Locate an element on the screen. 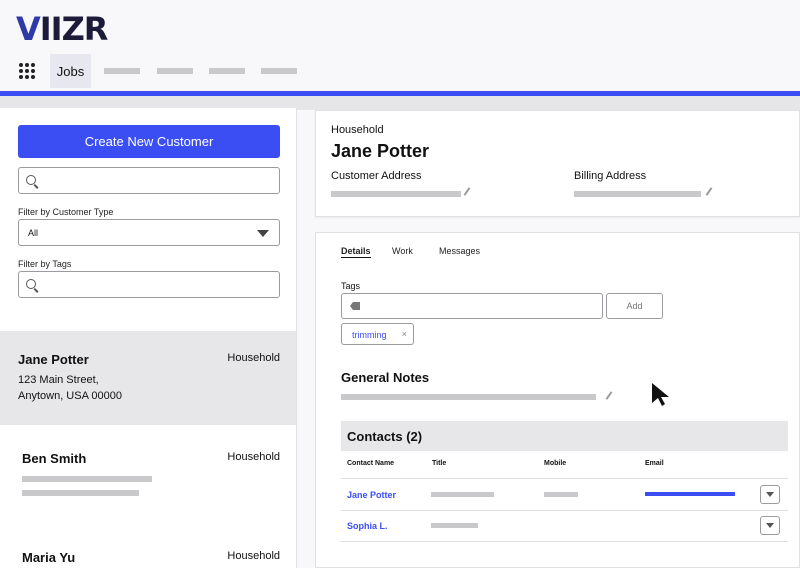 The image size is (800, 568). tags-label: Tags is located at coordinates (351, 286).